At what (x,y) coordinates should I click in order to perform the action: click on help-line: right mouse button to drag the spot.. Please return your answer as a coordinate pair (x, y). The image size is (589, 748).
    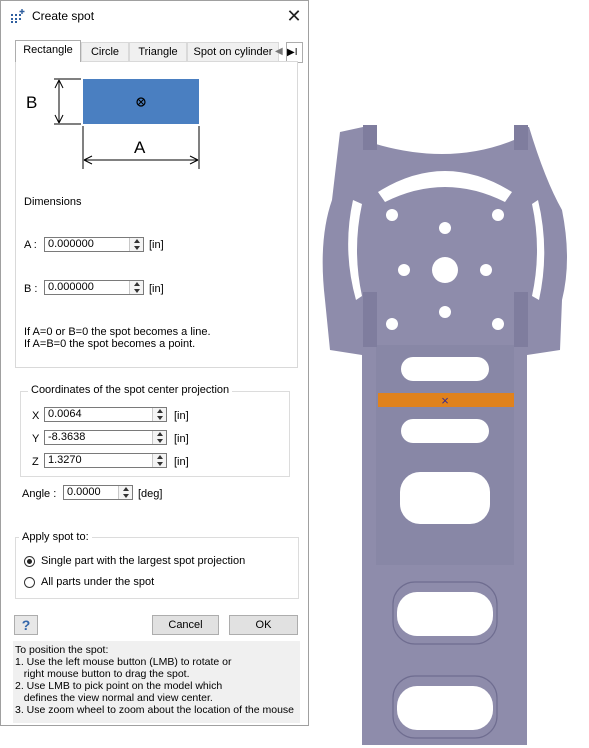
    Looking at the image, I should click on (102, 674).